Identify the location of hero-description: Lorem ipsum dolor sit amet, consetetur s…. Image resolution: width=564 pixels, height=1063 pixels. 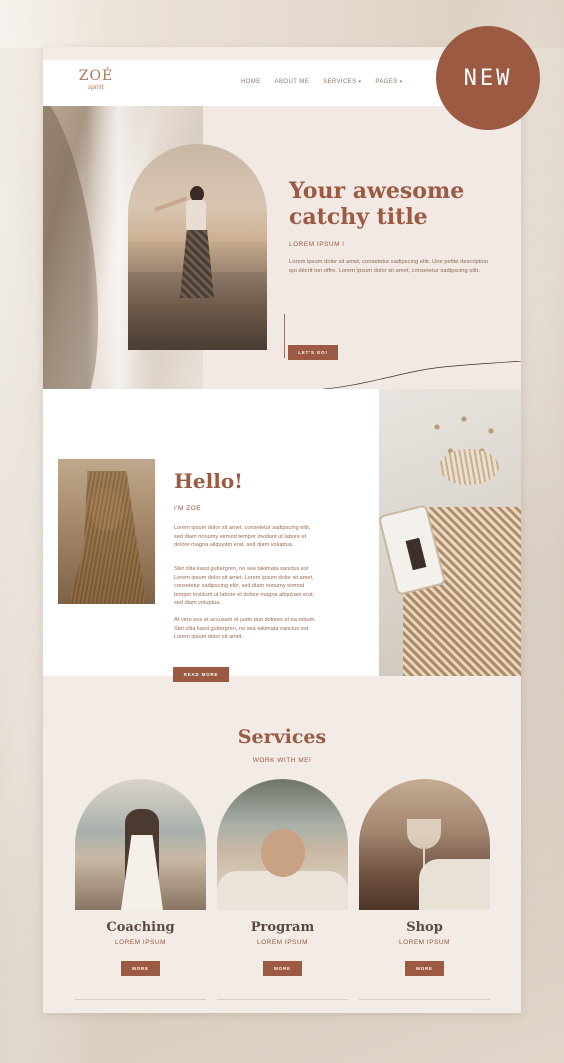
(389, 266).